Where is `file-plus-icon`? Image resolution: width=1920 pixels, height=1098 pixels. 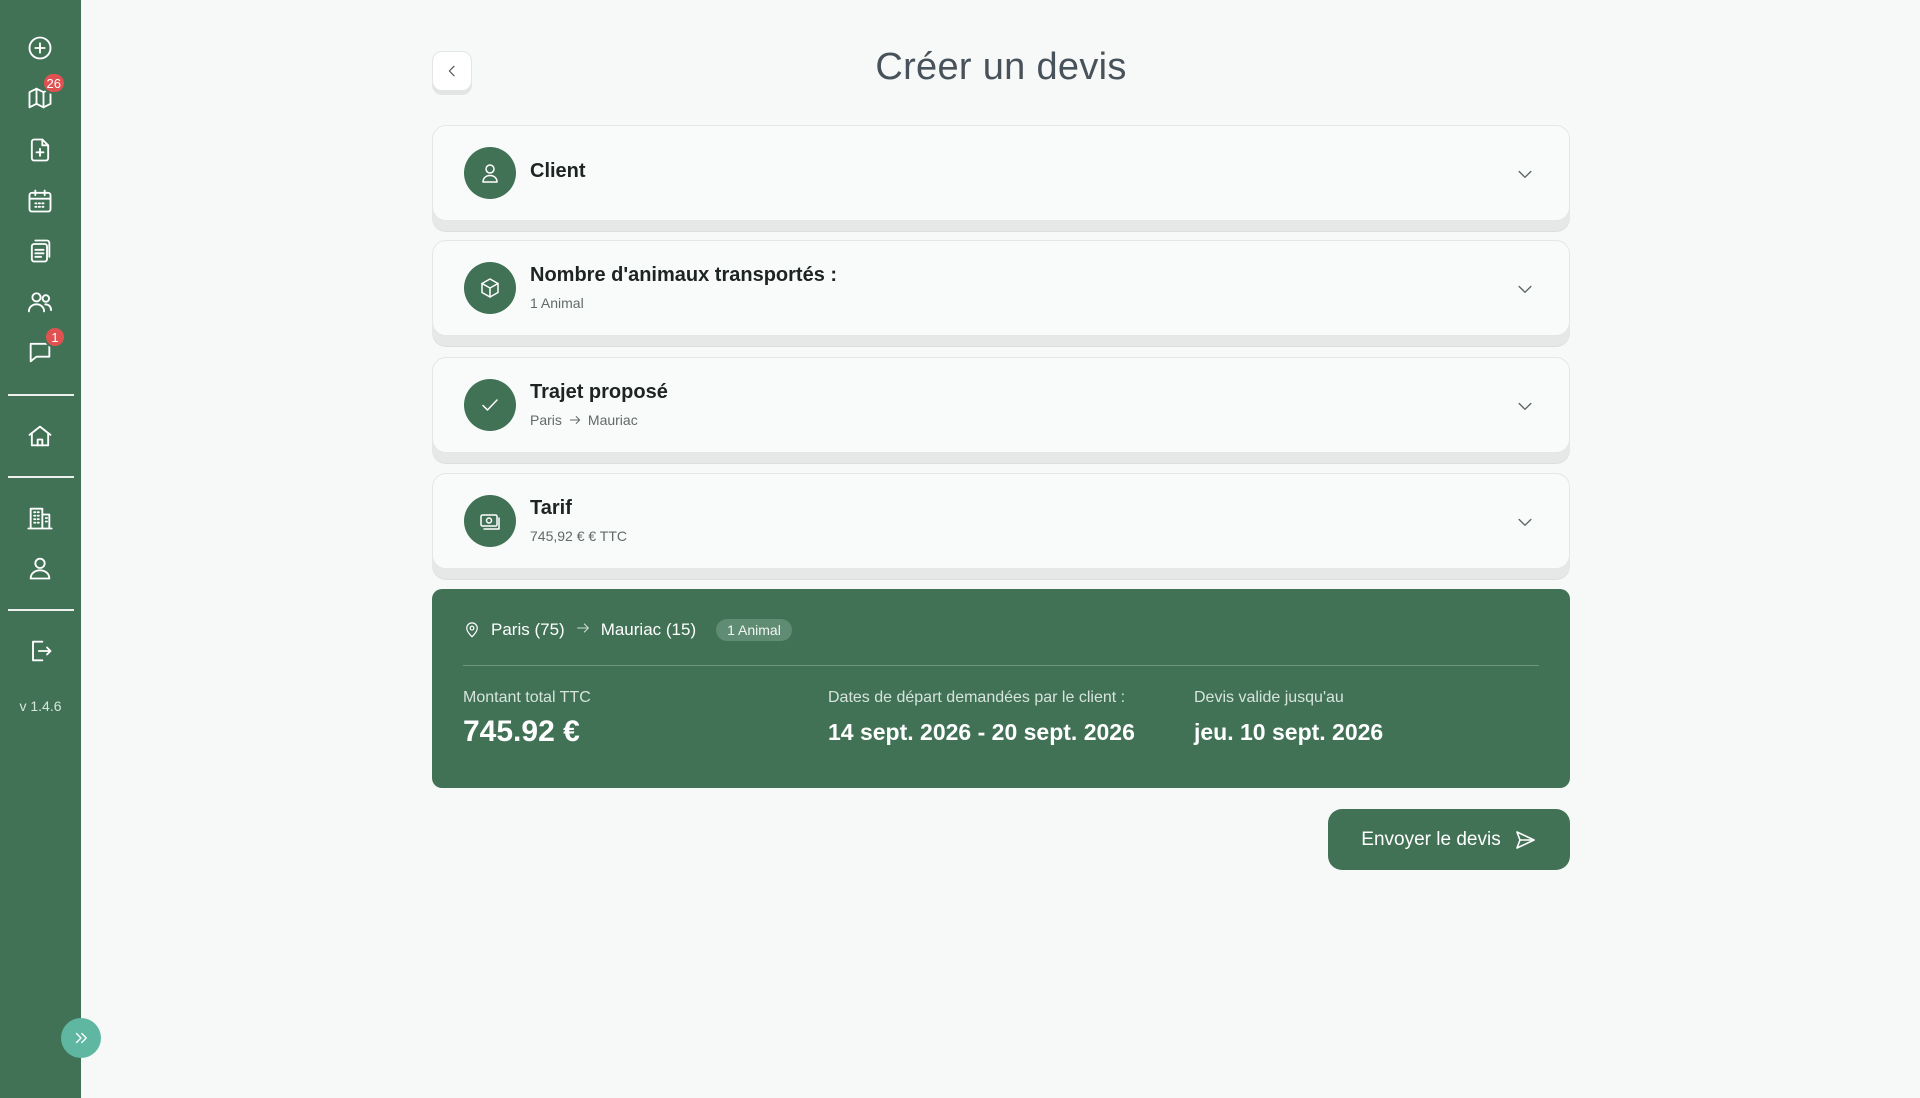
file-plus-icon is located at coordinates (40, 150).